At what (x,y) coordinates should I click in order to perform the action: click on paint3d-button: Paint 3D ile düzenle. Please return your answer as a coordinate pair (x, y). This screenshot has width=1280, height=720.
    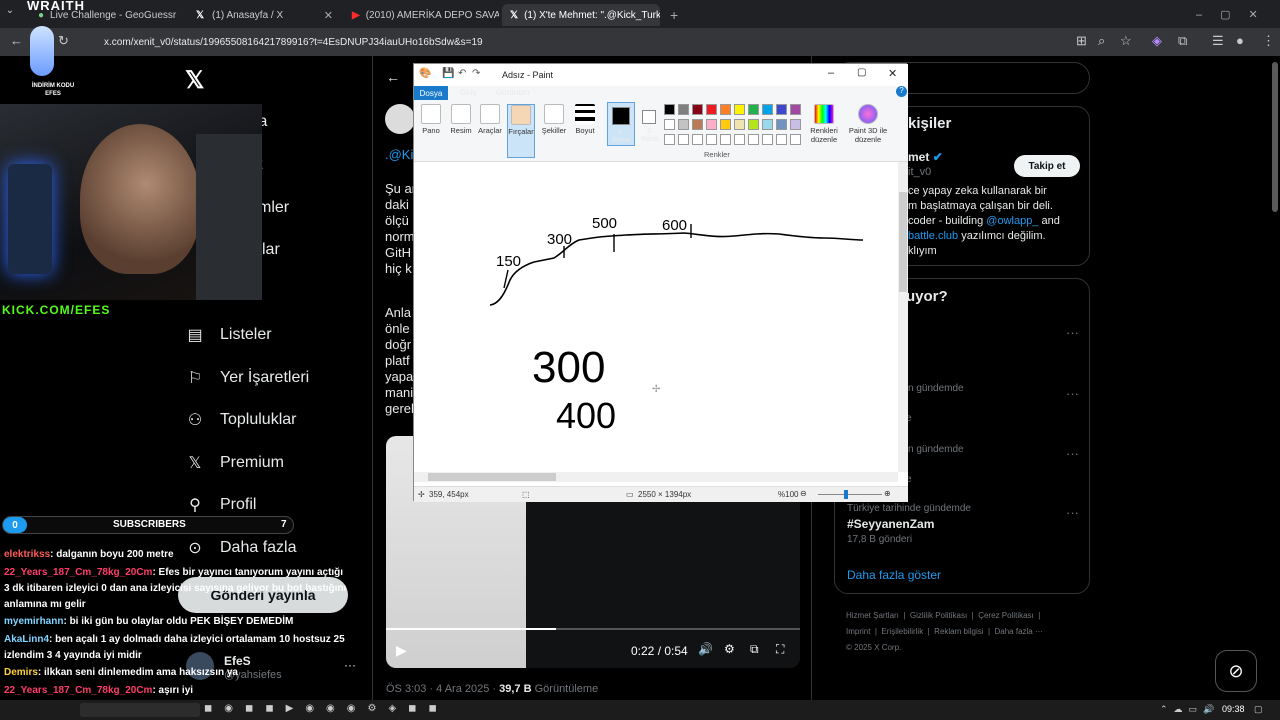
    Looking at the image, I should click on (868, 124).